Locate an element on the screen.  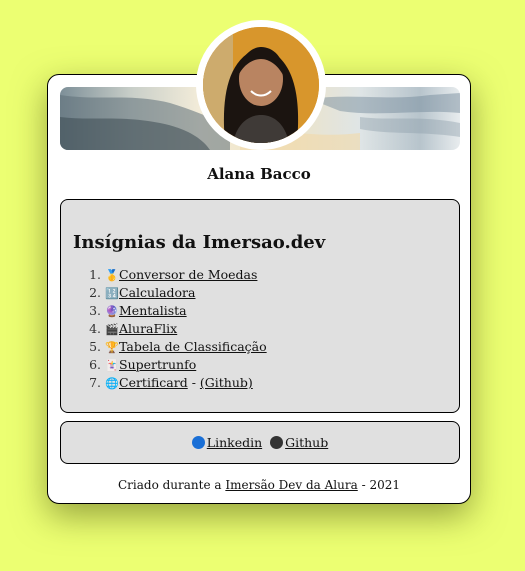
badges-title: Insígnias da Imersao.dev is located at coordinates (199, 242).